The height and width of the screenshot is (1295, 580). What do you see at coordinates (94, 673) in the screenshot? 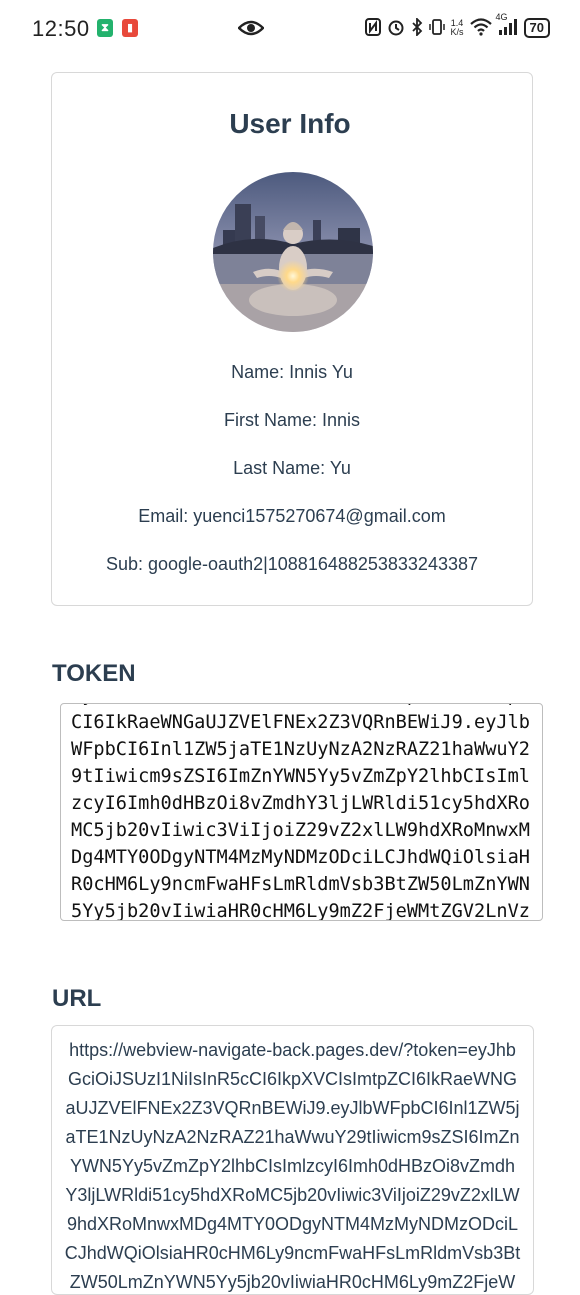
I see `token-label: TOKEN` at bounding box center [94, 673].